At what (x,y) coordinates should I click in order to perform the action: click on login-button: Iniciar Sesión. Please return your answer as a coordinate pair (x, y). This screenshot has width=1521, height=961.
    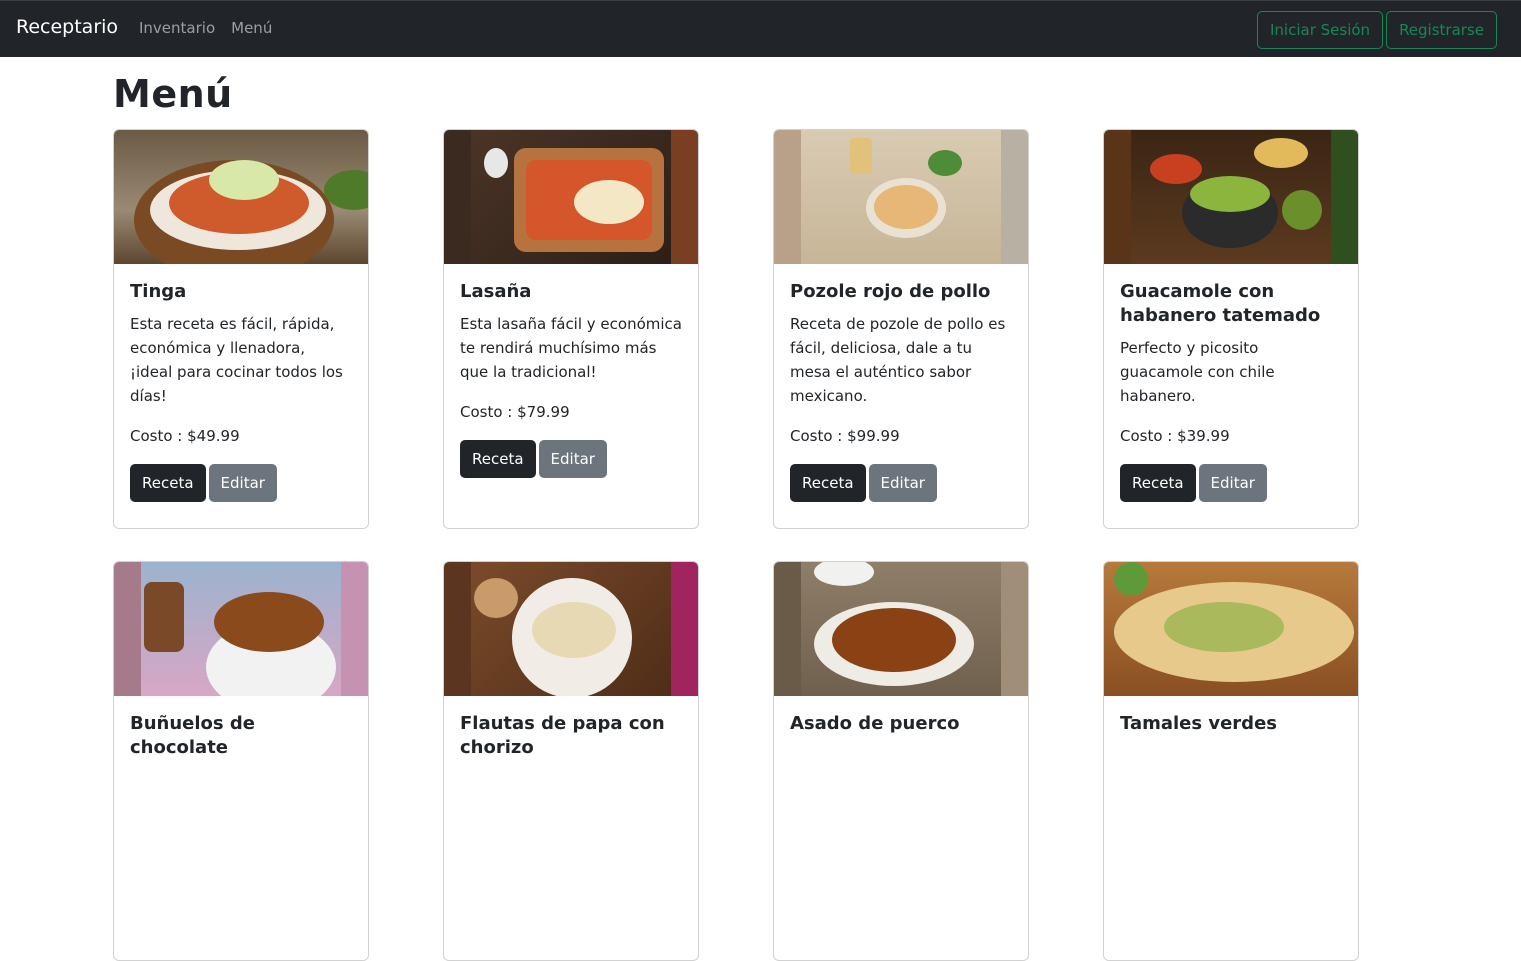
    Looking at the image, I should click on (1320, 30).